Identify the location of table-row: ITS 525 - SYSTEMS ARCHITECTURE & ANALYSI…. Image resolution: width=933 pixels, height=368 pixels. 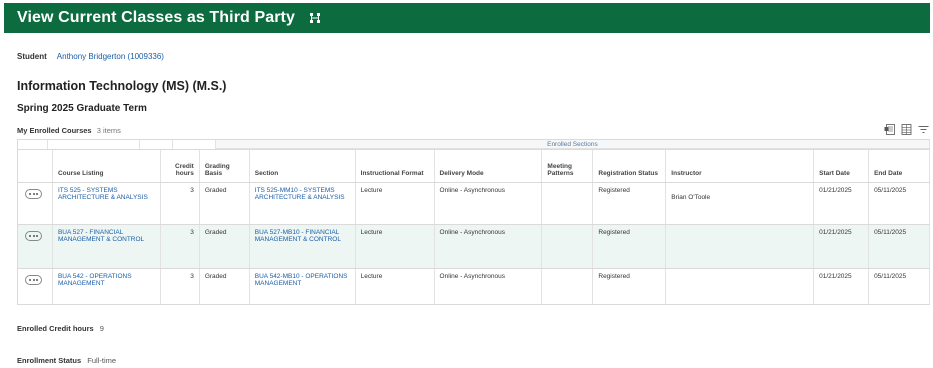
(474, 204).